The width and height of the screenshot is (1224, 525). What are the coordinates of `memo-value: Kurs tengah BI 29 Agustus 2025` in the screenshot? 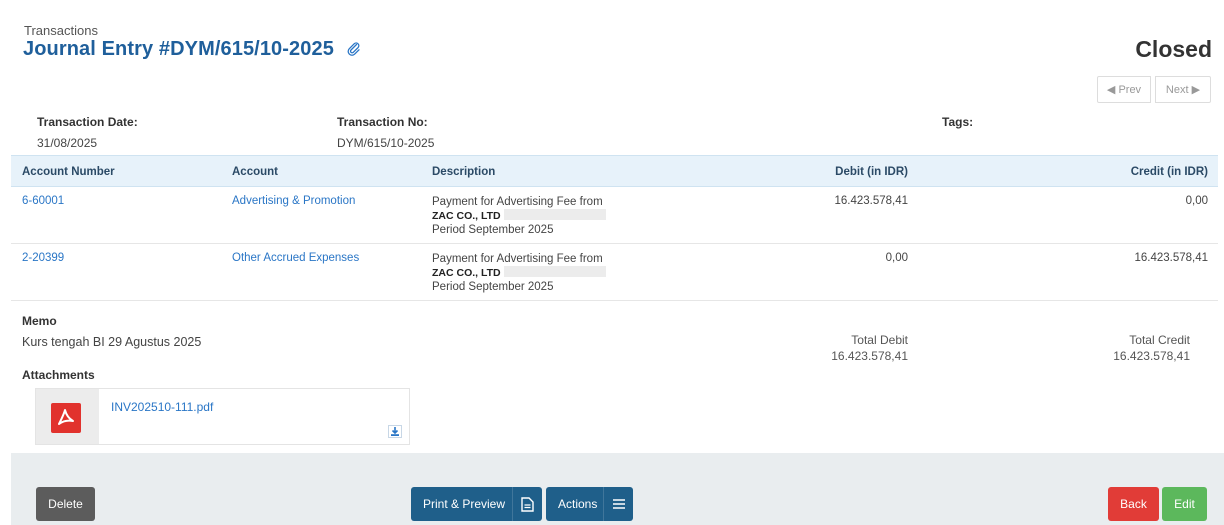 It's located at (112, 342).